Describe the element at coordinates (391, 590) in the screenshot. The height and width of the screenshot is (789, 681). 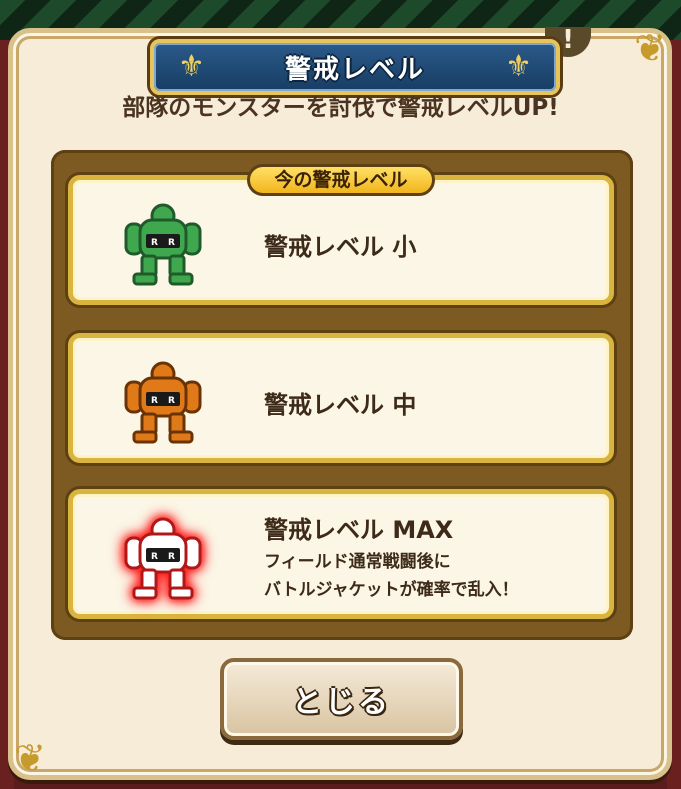
I see `level-description-line: バトルジャケットが確率で乱入！` at that location.